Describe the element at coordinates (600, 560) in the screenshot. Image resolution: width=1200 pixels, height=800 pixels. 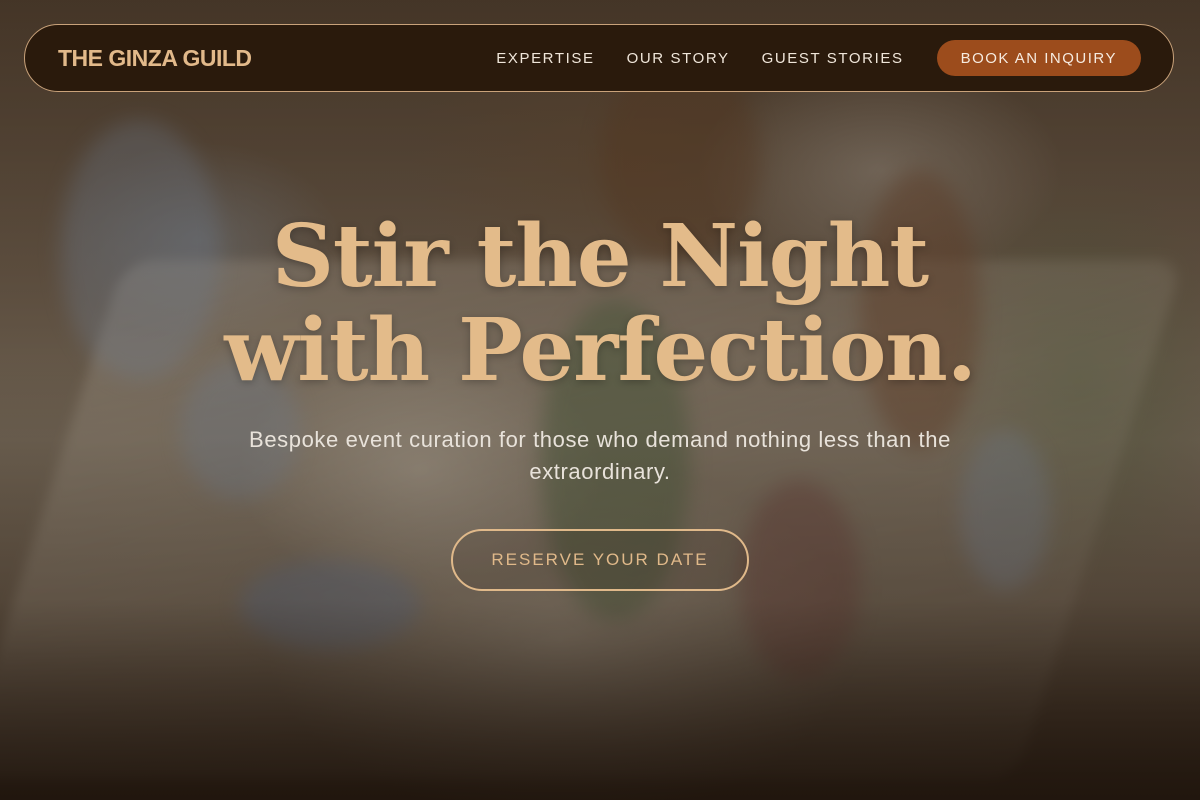
I see `reserve-date-button: RESERVE YOUR DATE` at that location.